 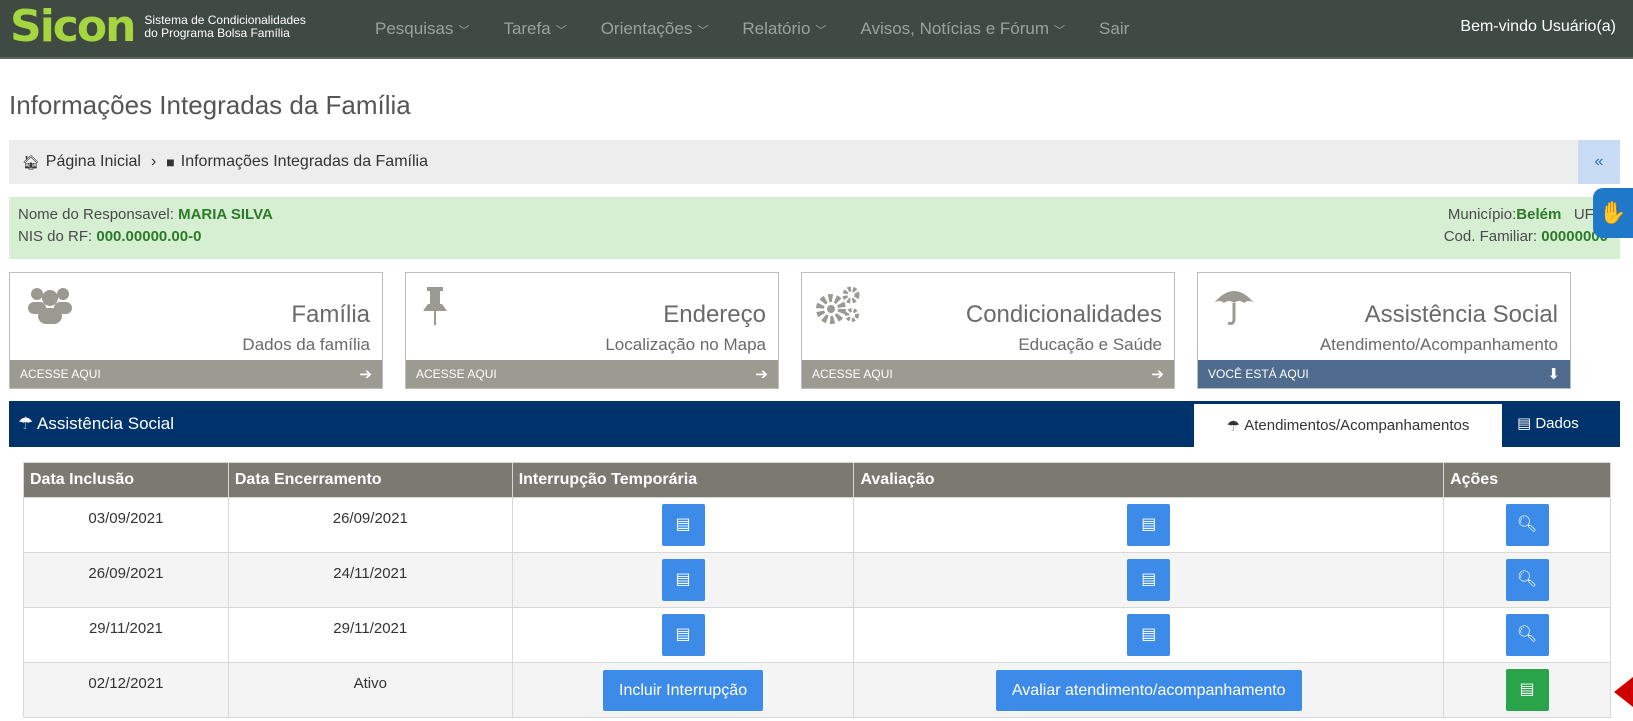 What do you see at coordinates (534, 29) in the screenshot?
I see `nav-tarefa: Tarefa ﹀` at bounding box center [534, 29].